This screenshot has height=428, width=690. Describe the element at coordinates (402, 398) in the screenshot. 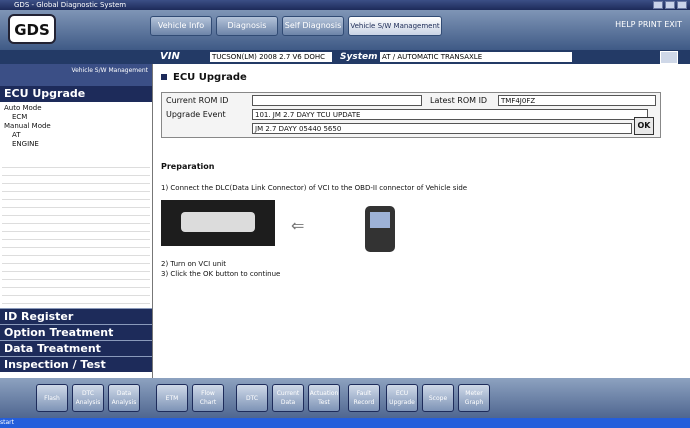

I see `ecu-upgrade-button: ECU Upgrade` at that location.